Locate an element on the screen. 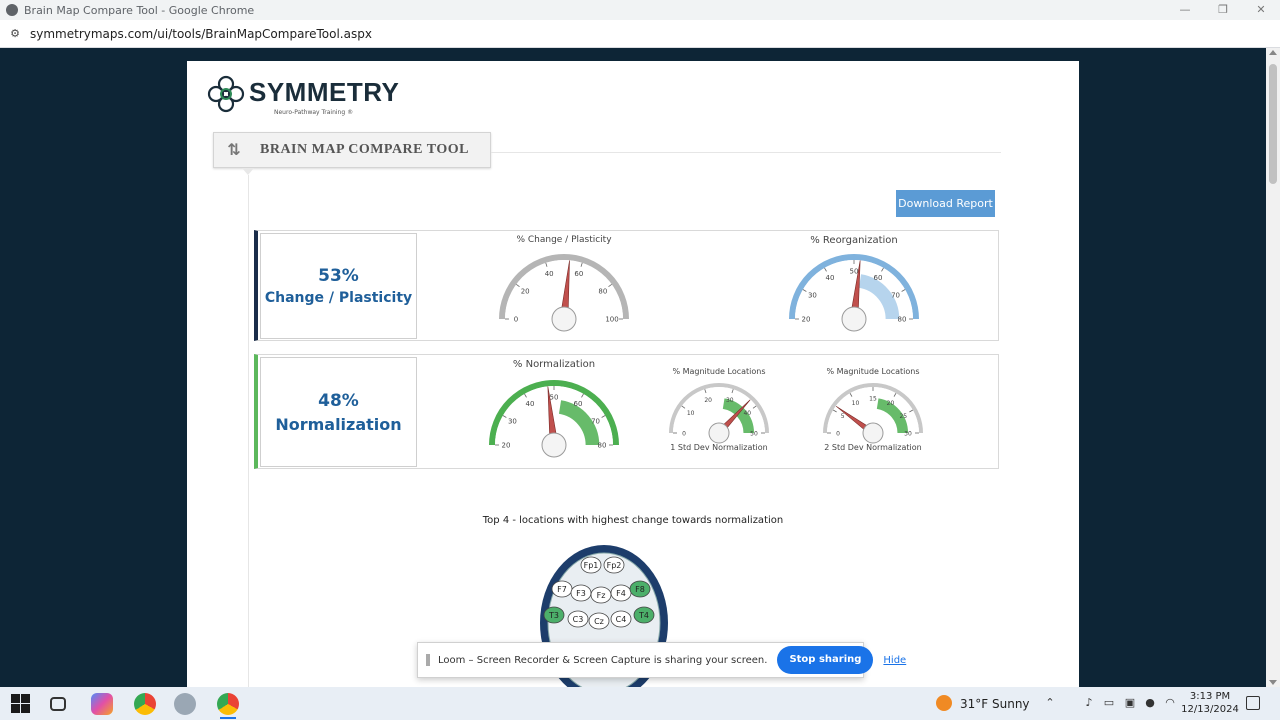  device-icon: ▣ is located at coordinates (1130, 703).